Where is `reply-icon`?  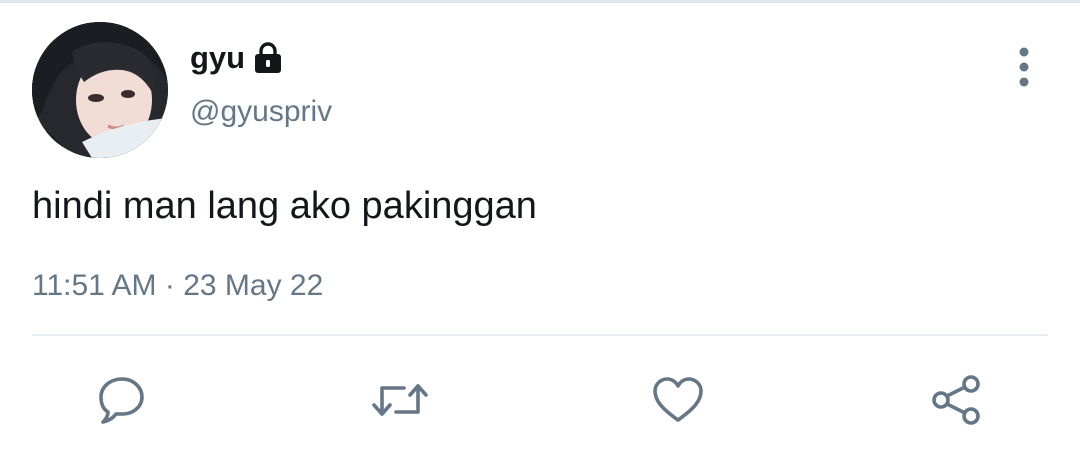 reply-icon is located at coordinates (122, 400).